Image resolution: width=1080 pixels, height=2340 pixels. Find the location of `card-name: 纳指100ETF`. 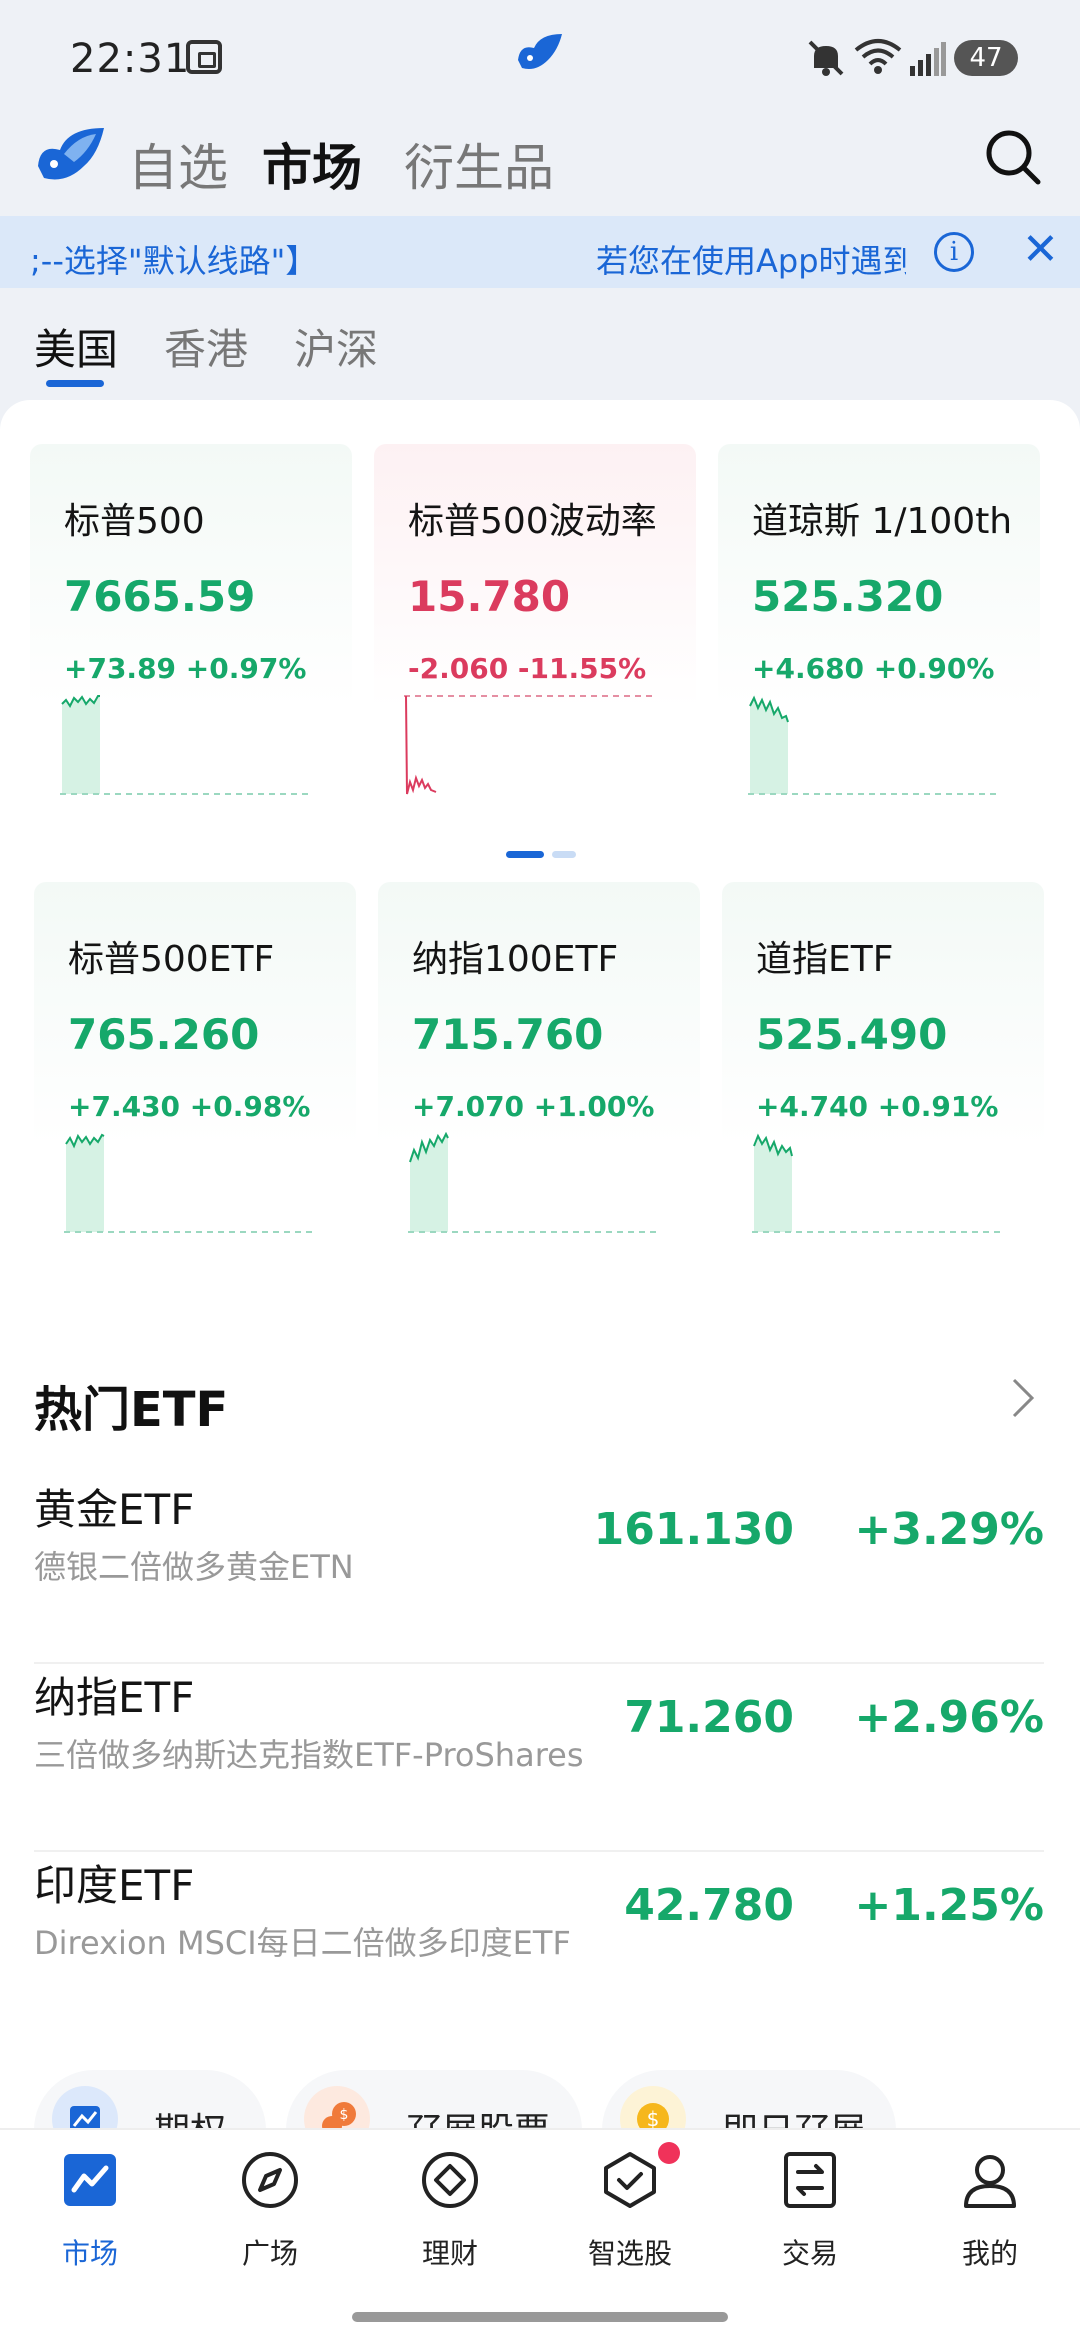

card-name: 纳指100ETF is located at coordinates (515, 959).